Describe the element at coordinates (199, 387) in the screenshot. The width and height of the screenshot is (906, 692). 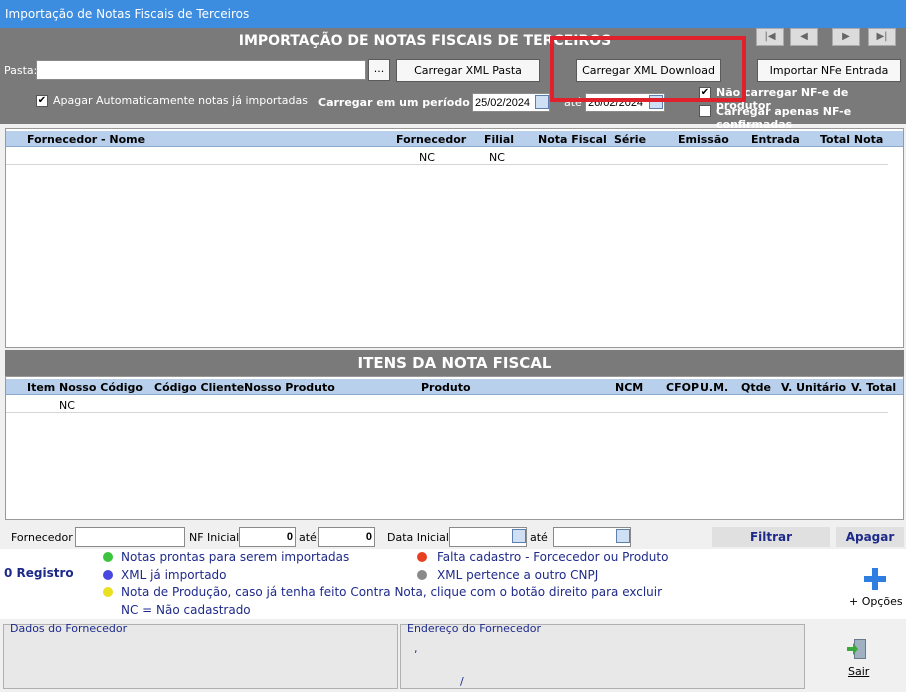
I see `col-codigo-cliente: Código Cliente` at that location.